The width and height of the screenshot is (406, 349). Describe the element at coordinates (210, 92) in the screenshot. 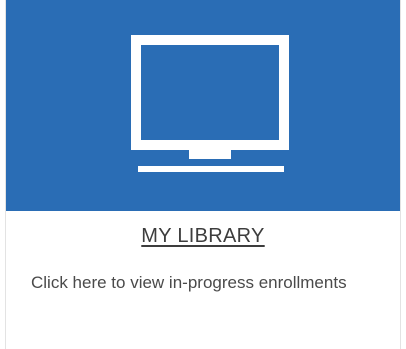

I see `monitor-screen` at that location.